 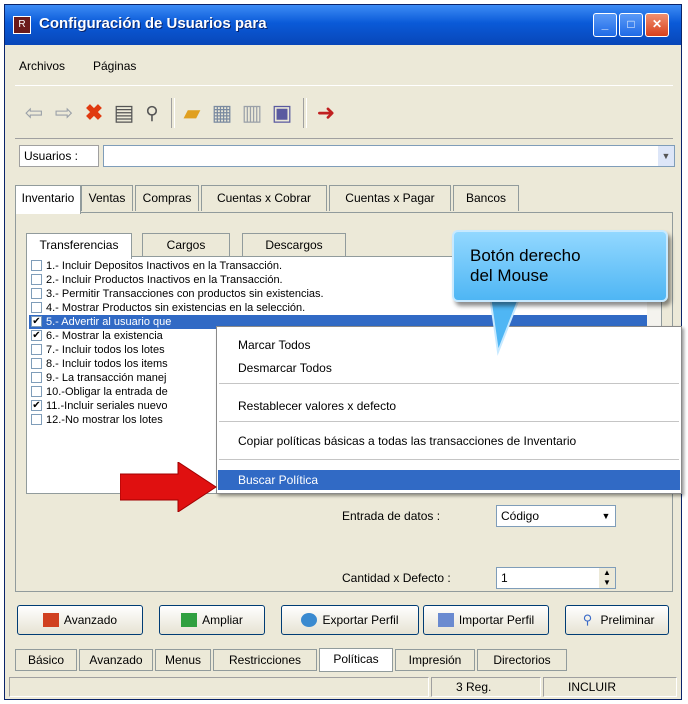 What do you see at coordinates (94, 113) in the screenshot?
I see `delete-x-icon: ✖` at bounding box center [94, 113].